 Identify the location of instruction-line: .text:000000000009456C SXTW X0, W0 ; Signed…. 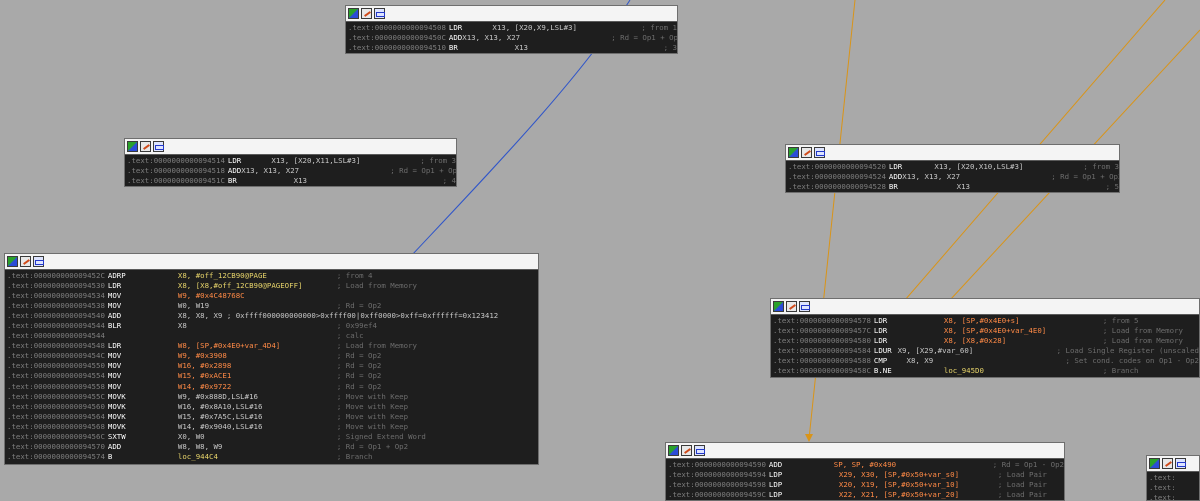
(272, 437).